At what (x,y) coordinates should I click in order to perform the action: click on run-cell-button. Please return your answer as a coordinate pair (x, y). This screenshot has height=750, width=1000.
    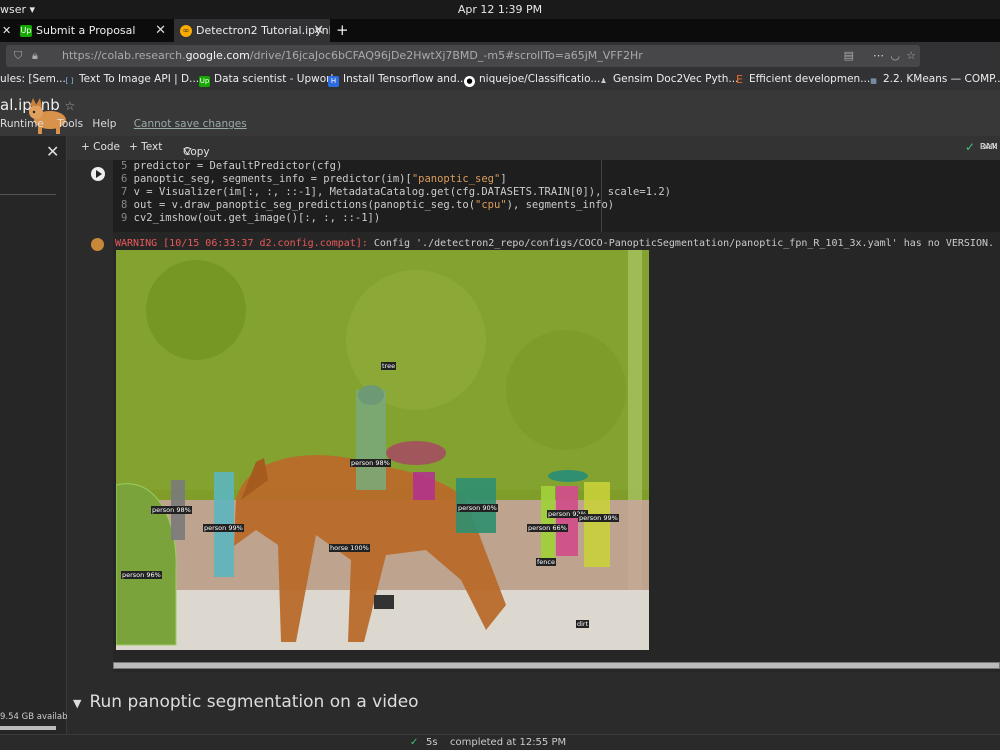
    Looking at the image, I should click on (98, 174).